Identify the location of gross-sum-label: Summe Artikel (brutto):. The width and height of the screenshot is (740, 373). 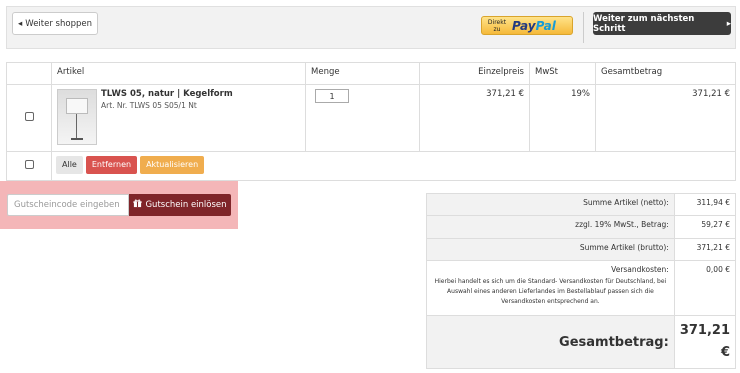
(550, 249).